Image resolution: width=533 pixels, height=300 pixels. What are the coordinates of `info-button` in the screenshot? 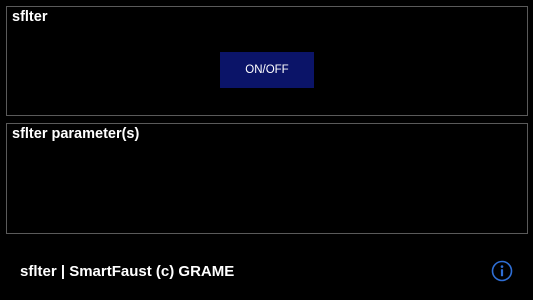 It's located at (502, 271).